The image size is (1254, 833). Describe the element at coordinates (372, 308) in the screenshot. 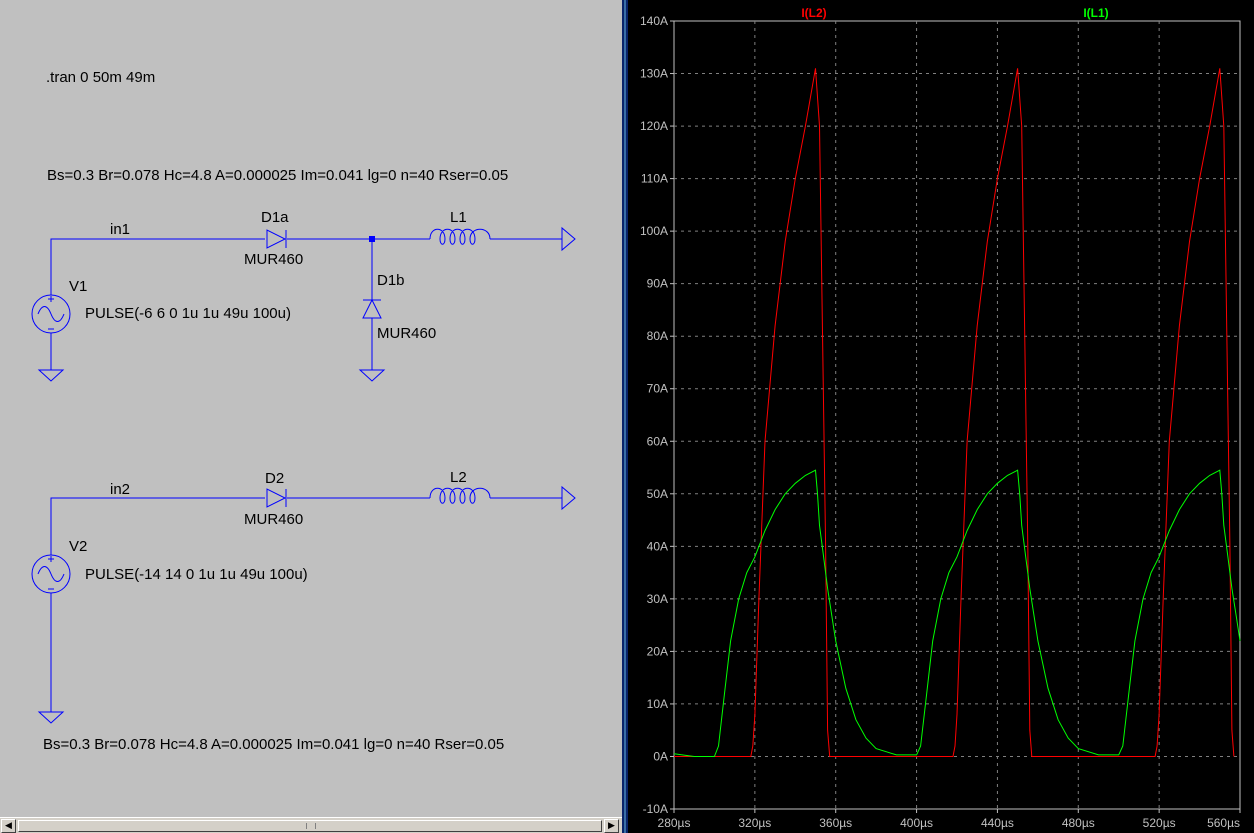

I see `diode-d1b` at that location.